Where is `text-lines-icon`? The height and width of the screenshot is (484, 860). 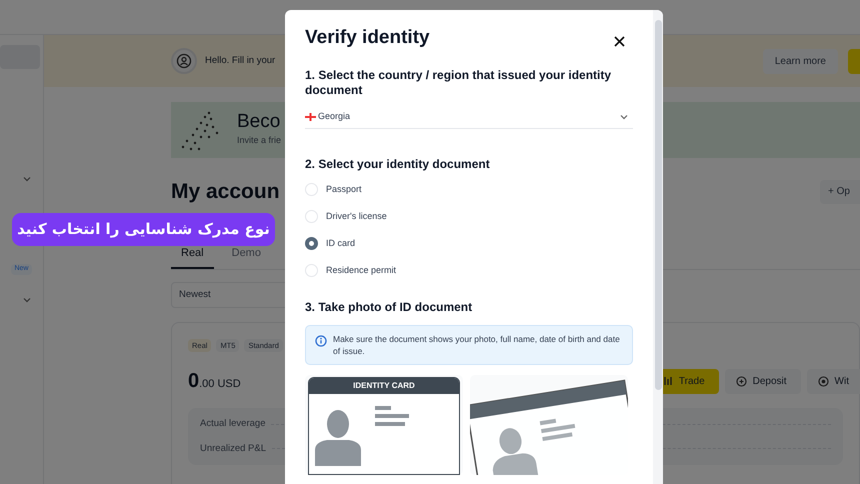
text-lines-icon is located at coordinates (392, 416).